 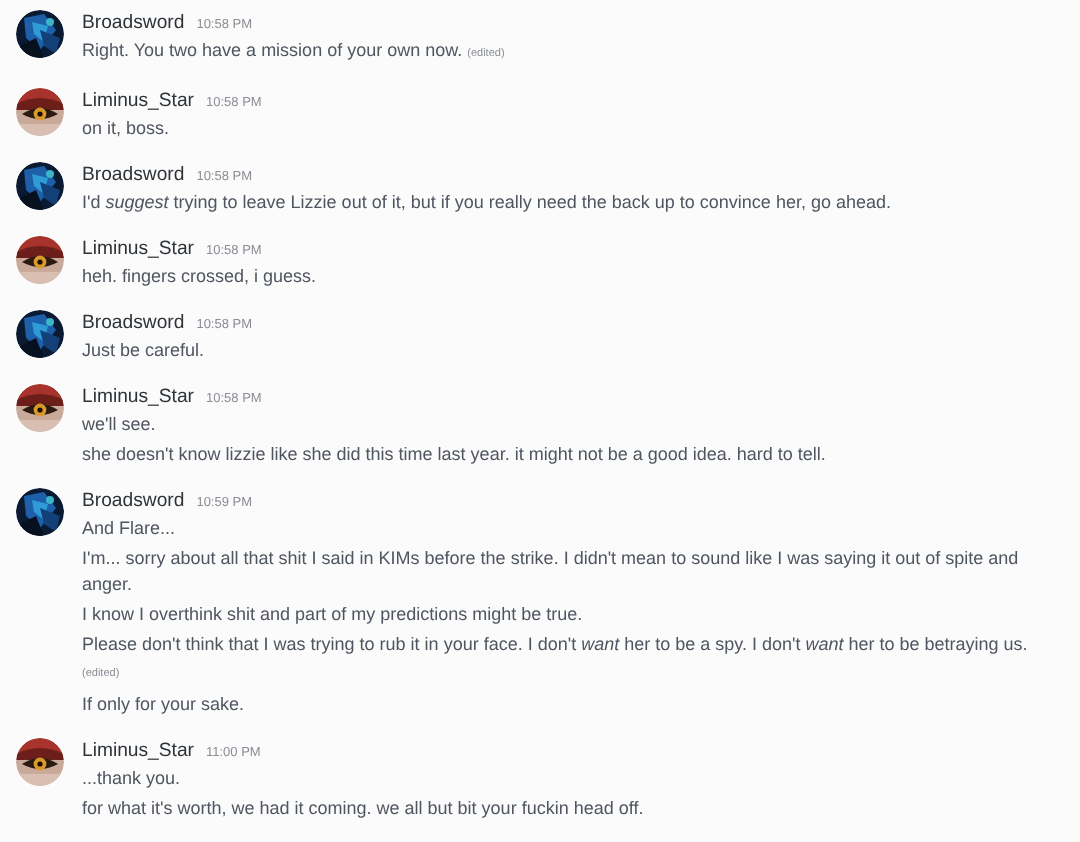 What do you see at coordinates (550, 571) in the screenshot?
I see `message-text: I'm... sorry about all that shit I said in KIMs before the strike. I didn't mean to sound like I was saying it out of spite and anger.` at bounding box center [550, 571].